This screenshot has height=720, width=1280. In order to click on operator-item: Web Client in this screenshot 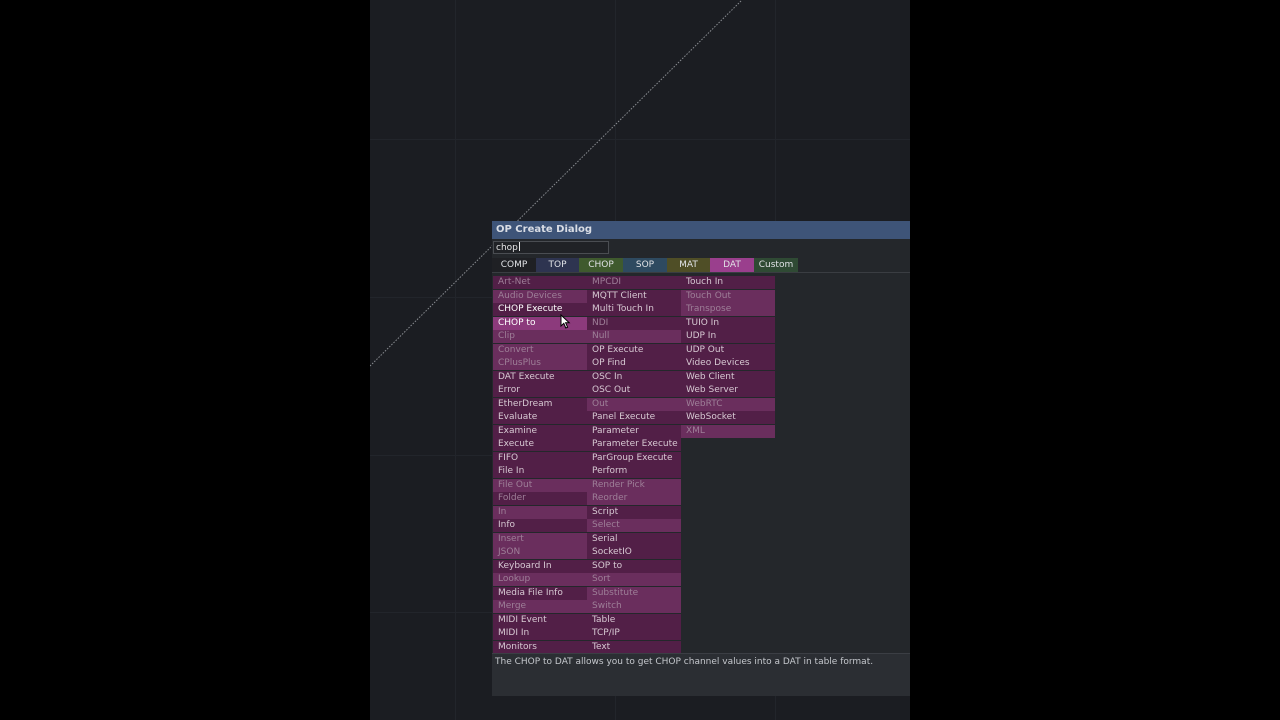, I will do `click(728, 377)`.